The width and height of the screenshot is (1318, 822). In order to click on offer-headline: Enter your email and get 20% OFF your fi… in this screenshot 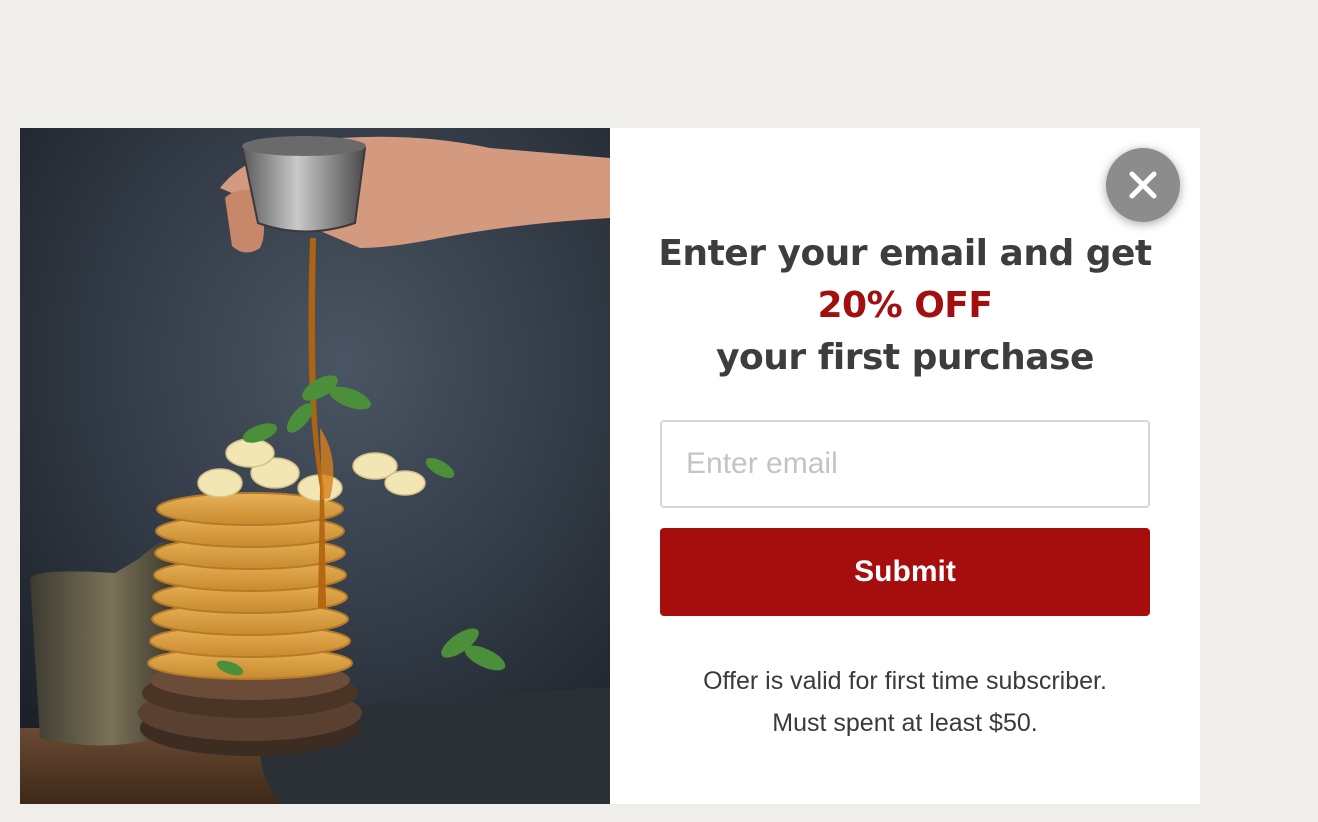, I will do `click(905, 306)`.